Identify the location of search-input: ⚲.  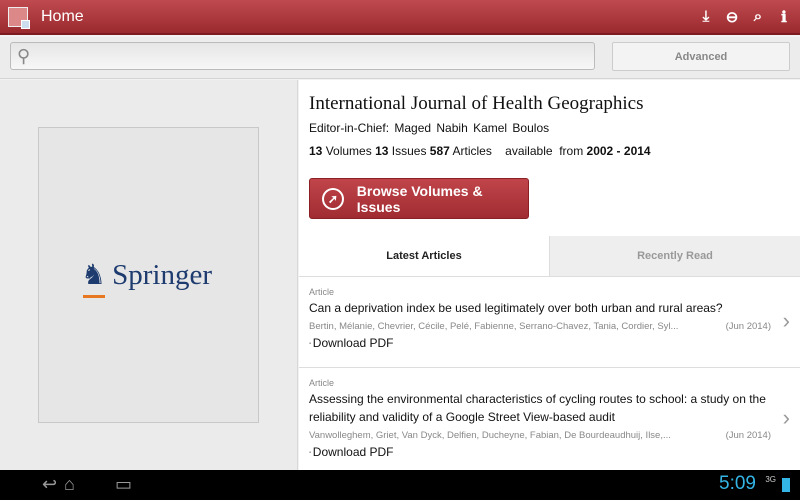
(302, 56).